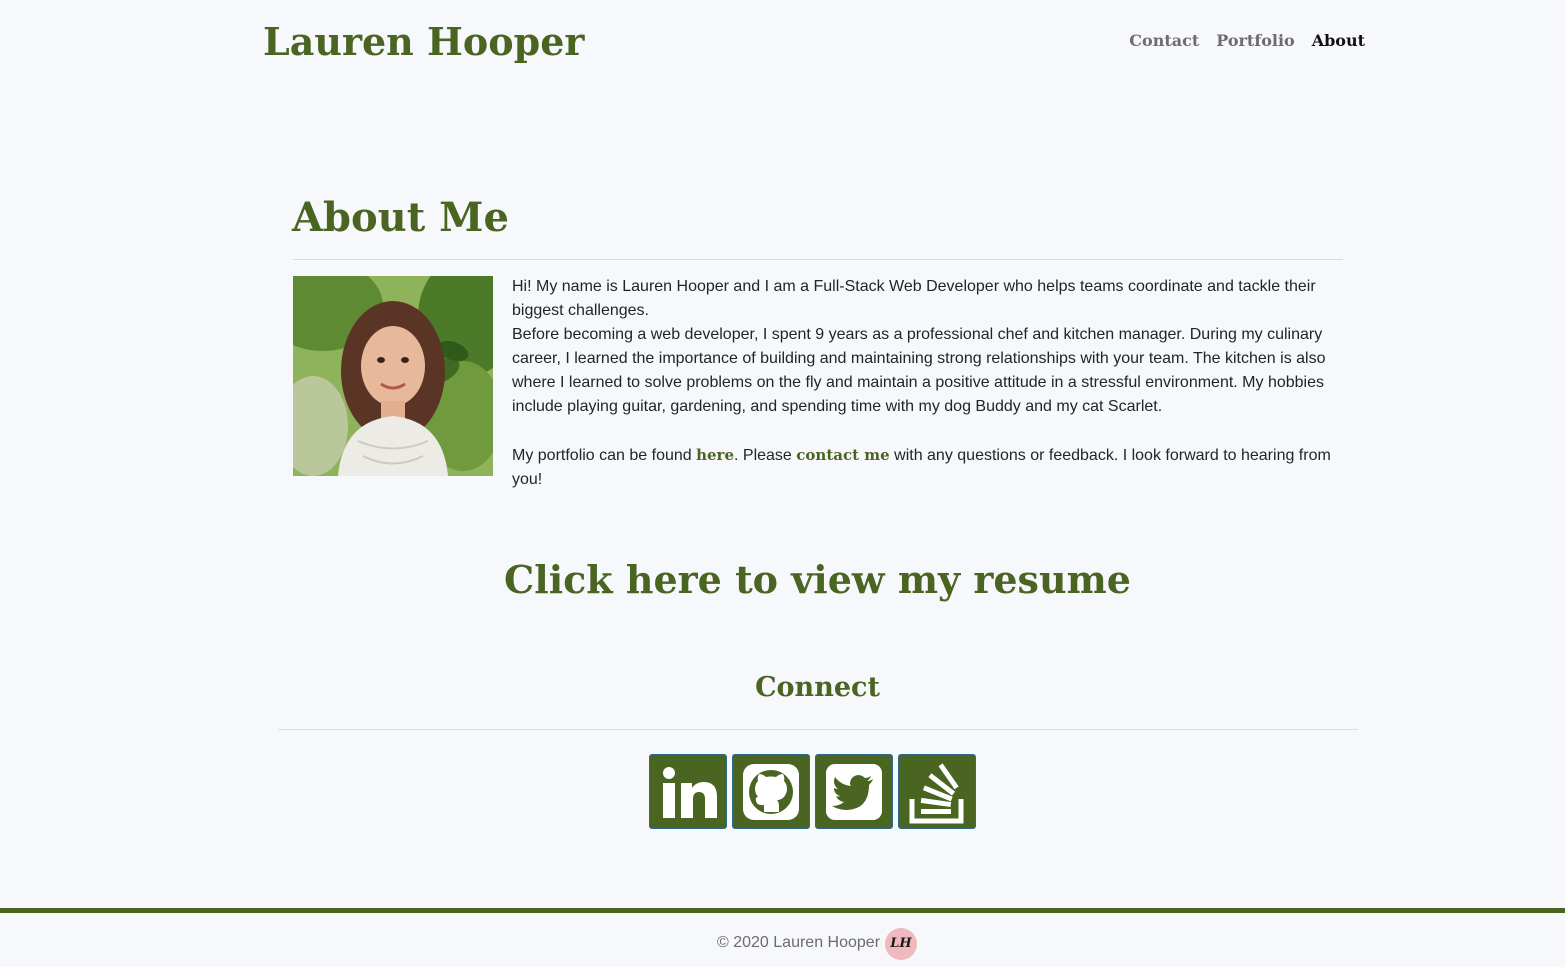 This screenshot has height=967, width=1565. I want to click on about-divider, so click(818, 259).